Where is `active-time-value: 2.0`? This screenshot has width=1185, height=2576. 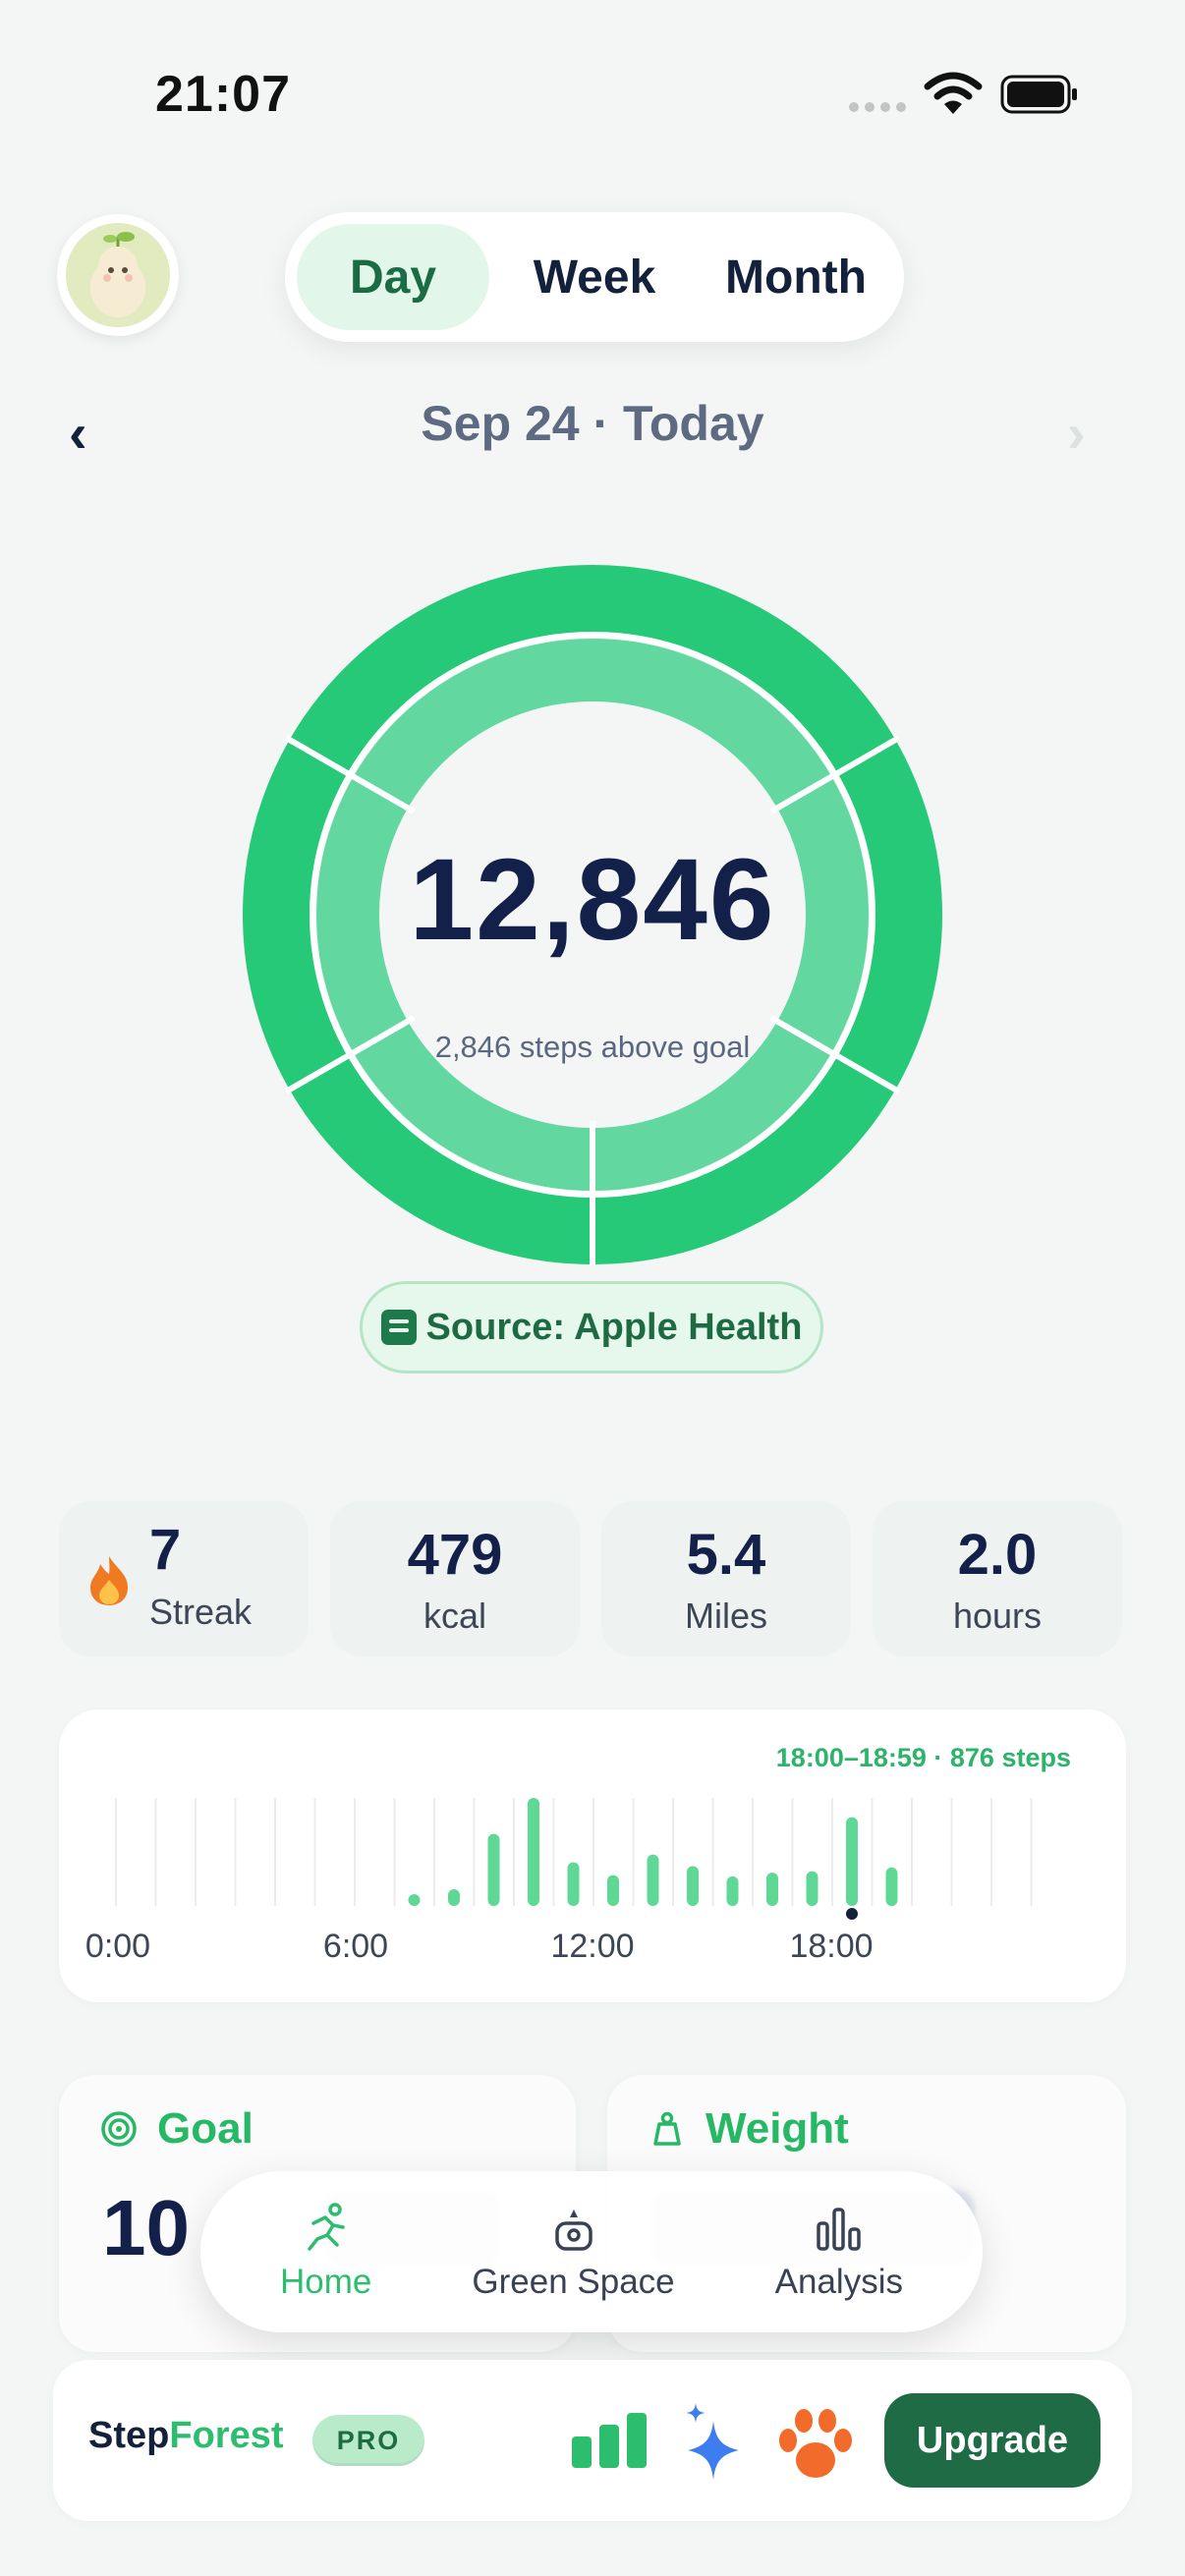
active-time-value: 2.0 is located at coordinates (998, 1554).